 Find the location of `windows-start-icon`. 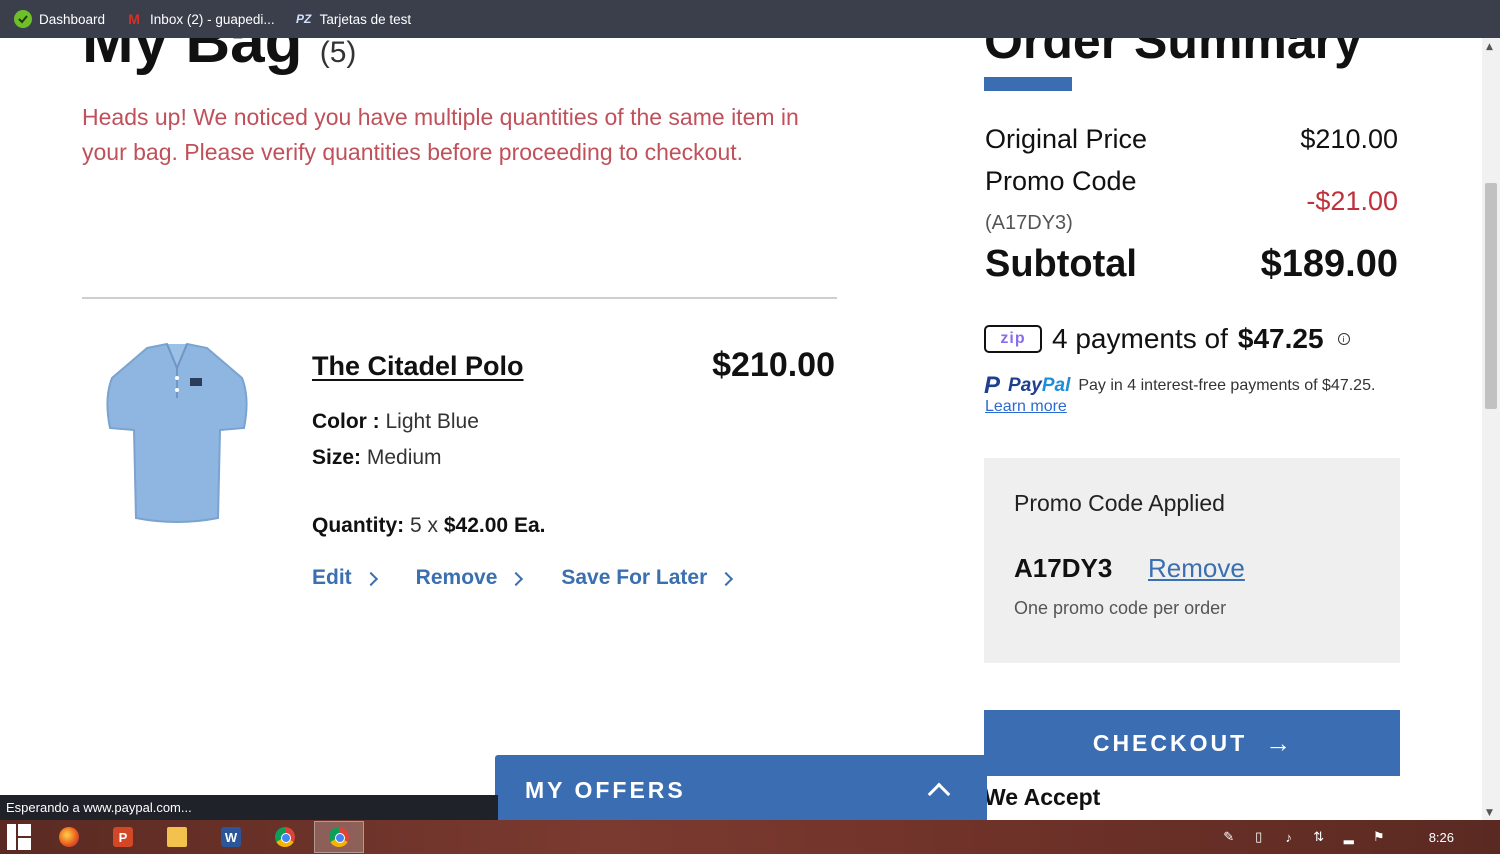

windows-start-icon is located at coordinates (20, 837).